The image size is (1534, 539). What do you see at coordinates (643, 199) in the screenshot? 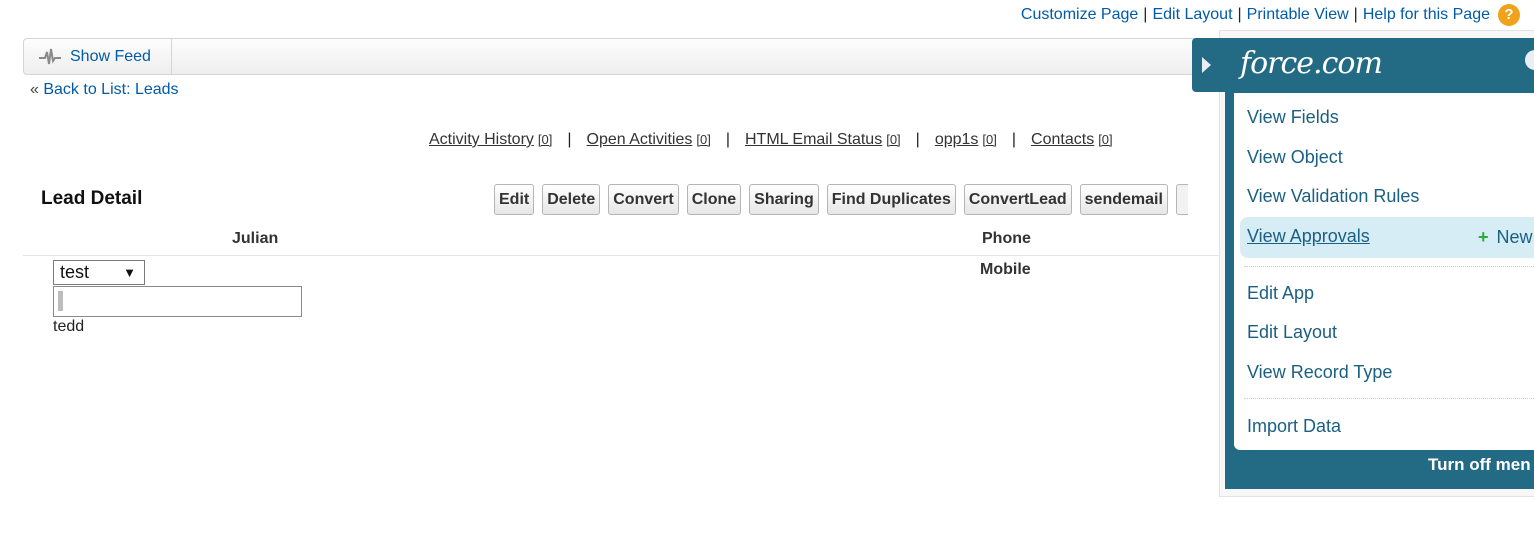
I see `convert-button: Convert` at bounding box center [643, 199].